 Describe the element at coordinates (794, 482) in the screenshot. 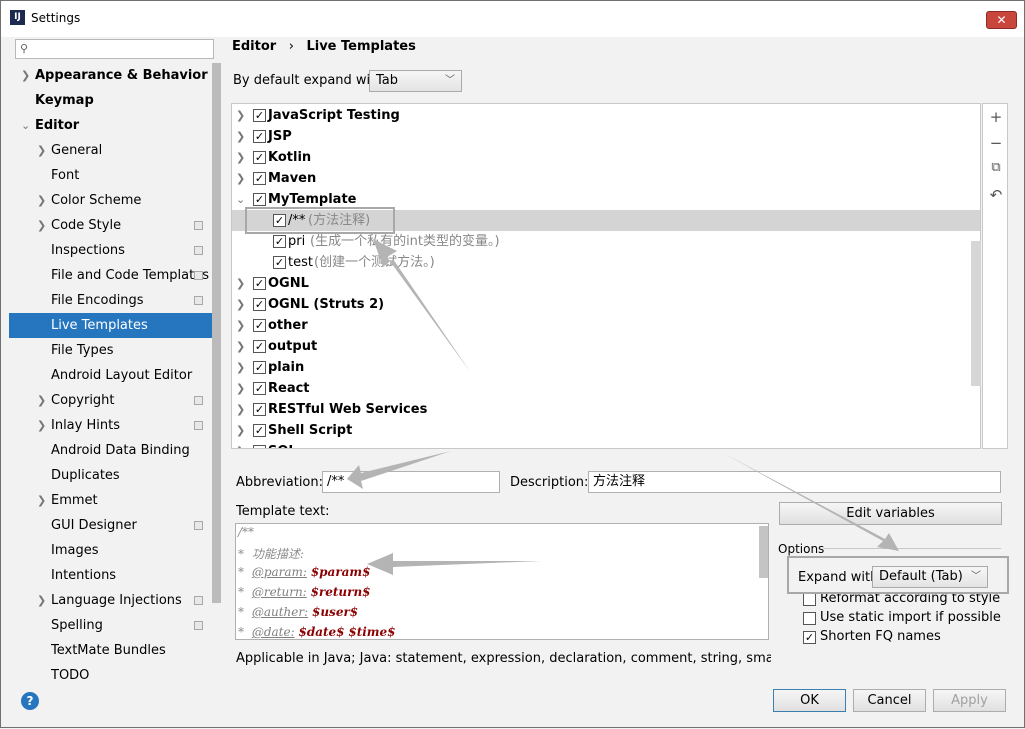

I see `description-field: 方法注释` at that location.